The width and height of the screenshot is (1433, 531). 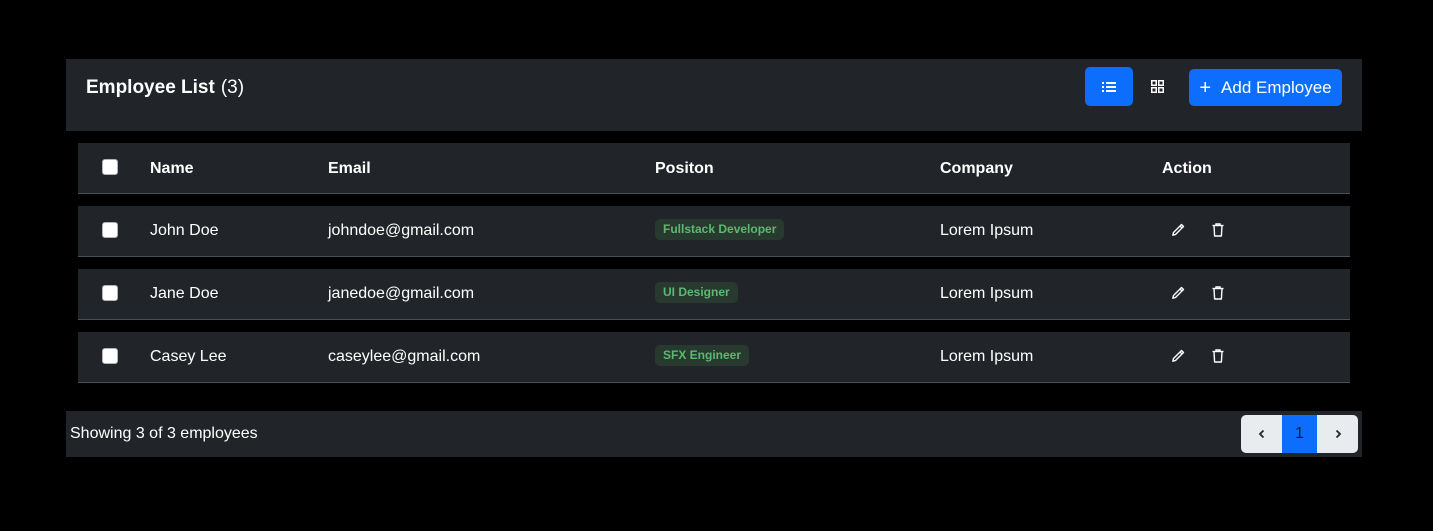 I want to click on page-title: Employee List (3), so click(x=165, y=88).